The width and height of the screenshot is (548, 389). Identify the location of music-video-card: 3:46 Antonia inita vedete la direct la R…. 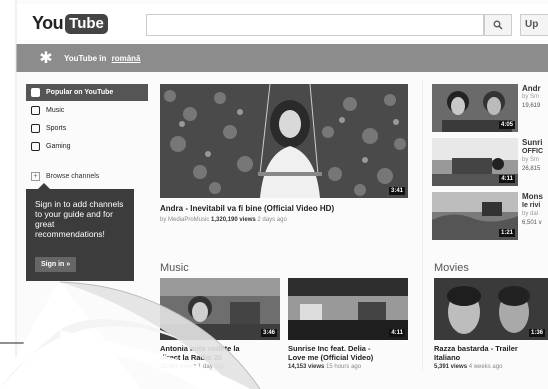
(220, 324).